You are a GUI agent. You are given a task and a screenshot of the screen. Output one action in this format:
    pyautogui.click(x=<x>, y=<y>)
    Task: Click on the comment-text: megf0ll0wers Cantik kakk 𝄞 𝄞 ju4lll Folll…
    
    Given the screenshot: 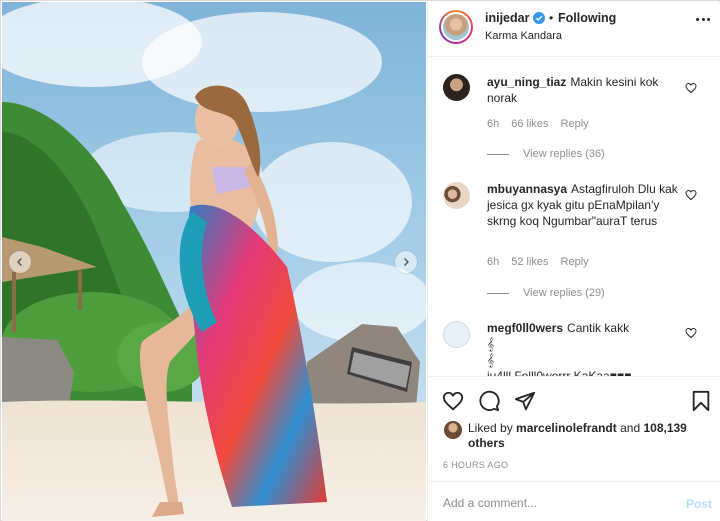 What is the action you would take?
    pyautogui.click(x=587, y=348)
    